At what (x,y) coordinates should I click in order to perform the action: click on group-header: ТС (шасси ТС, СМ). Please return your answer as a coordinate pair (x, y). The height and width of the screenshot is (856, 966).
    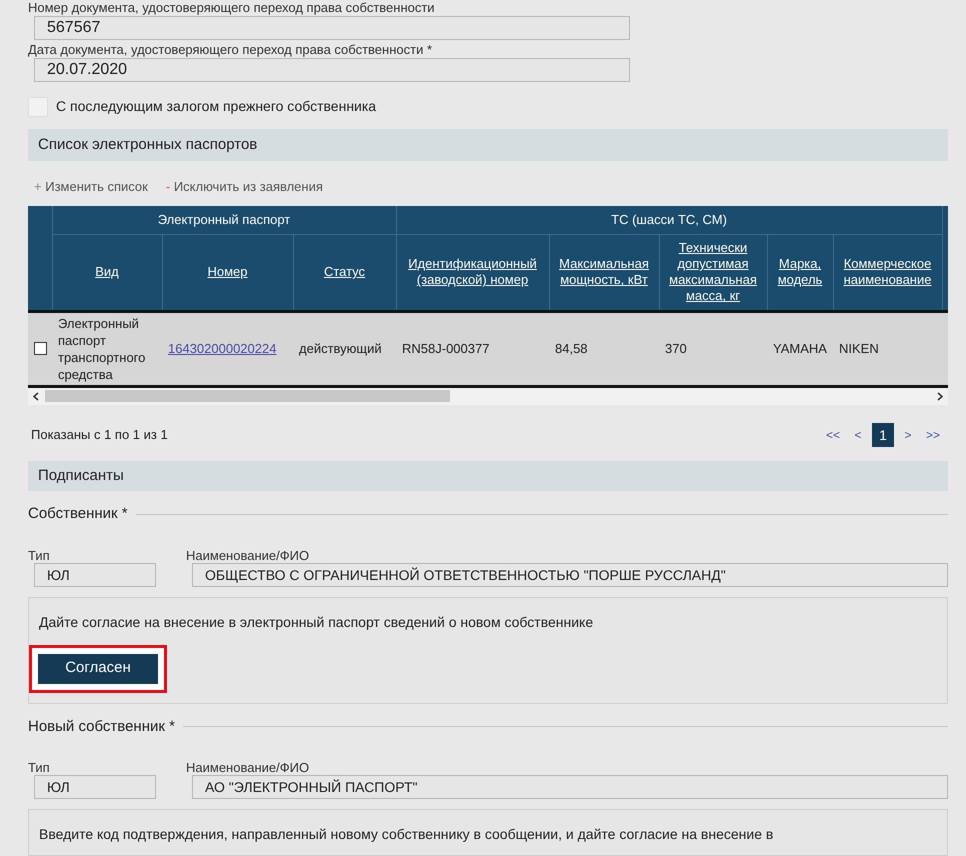
    Looking at the image, I should click on (669, 220).